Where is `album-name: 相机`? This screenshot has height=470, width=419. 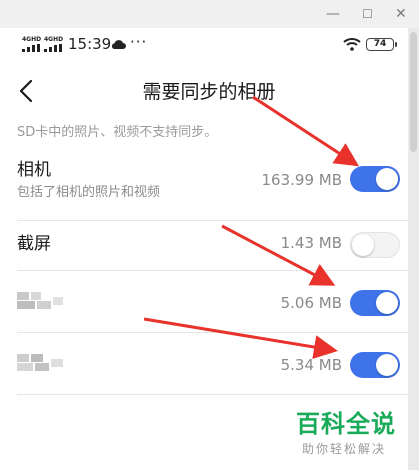
album-name: 相机 is located at coordinates (34, 170).